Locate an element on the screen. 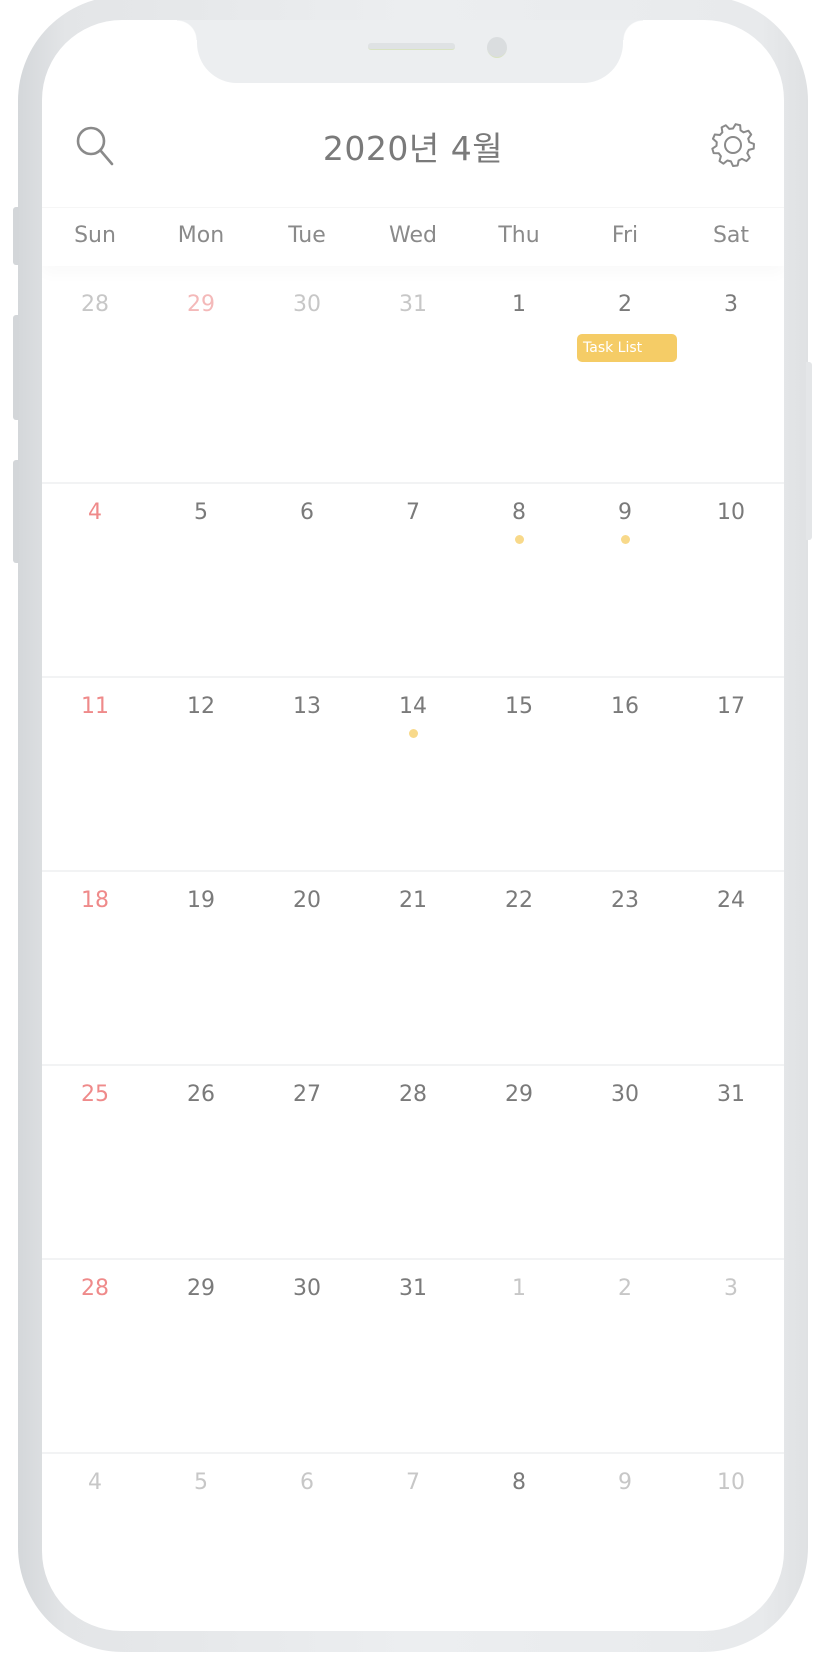  day-number: 23 is located at coordinates (625, 900).